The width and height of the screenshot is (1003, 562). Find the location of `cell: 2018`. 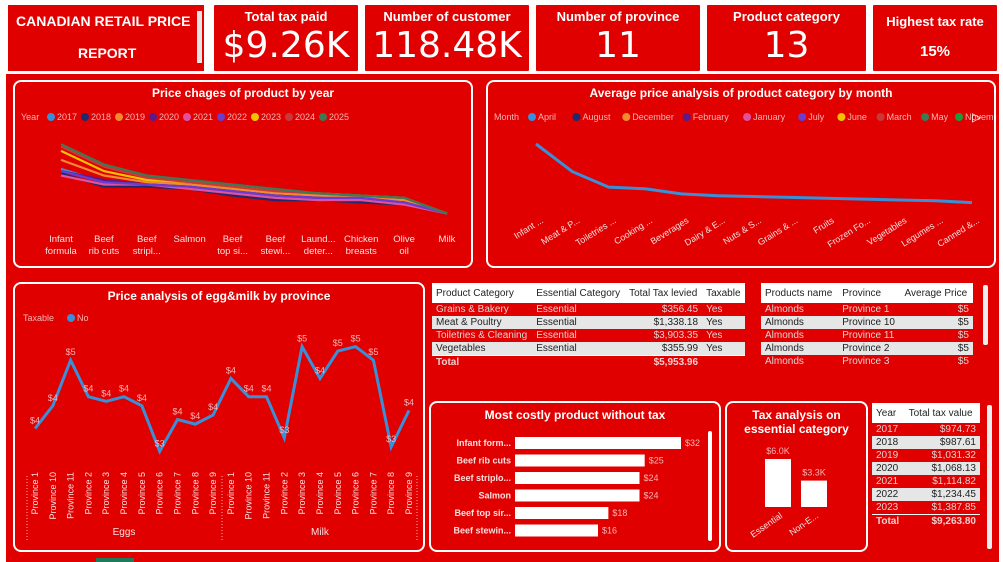

cell: 2018 is located at coordinates (887, 442).